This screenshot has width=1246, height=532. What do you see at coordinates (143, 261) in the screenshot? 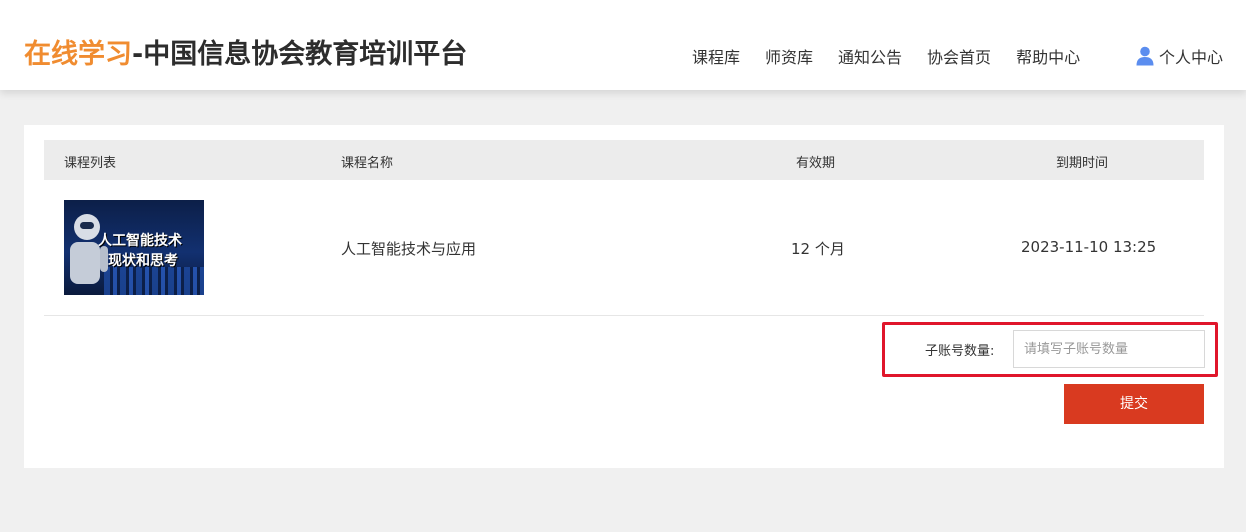
I see `thumbnail-title-line2: 现状和思考` at bounding box center [143, 261].